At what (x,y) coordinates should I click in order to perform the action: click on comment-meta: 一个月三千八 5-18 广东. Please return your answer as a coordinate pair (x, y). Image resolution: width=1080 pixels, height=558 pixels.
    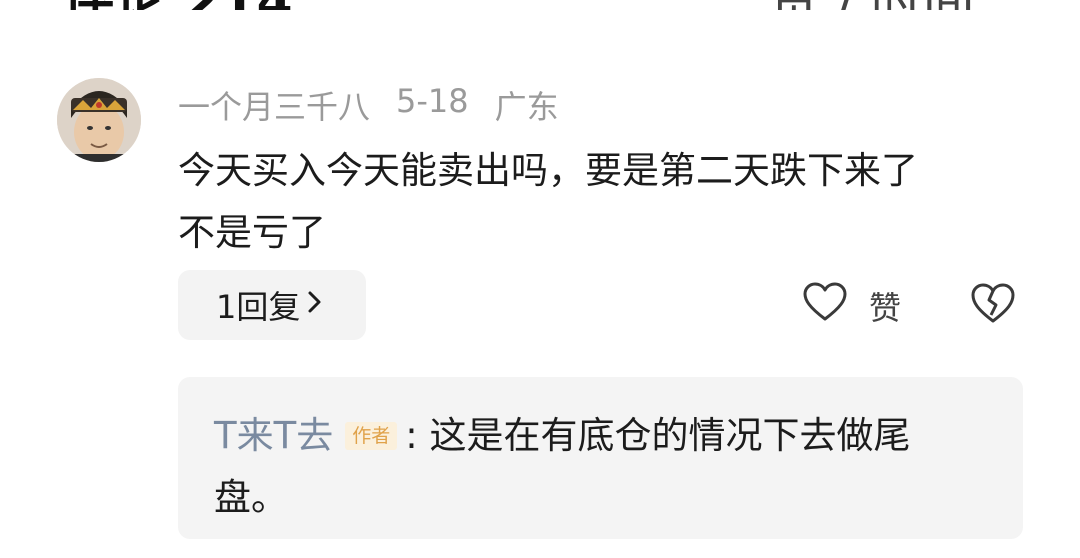
    Looking at the image, I should click on (368, 104).